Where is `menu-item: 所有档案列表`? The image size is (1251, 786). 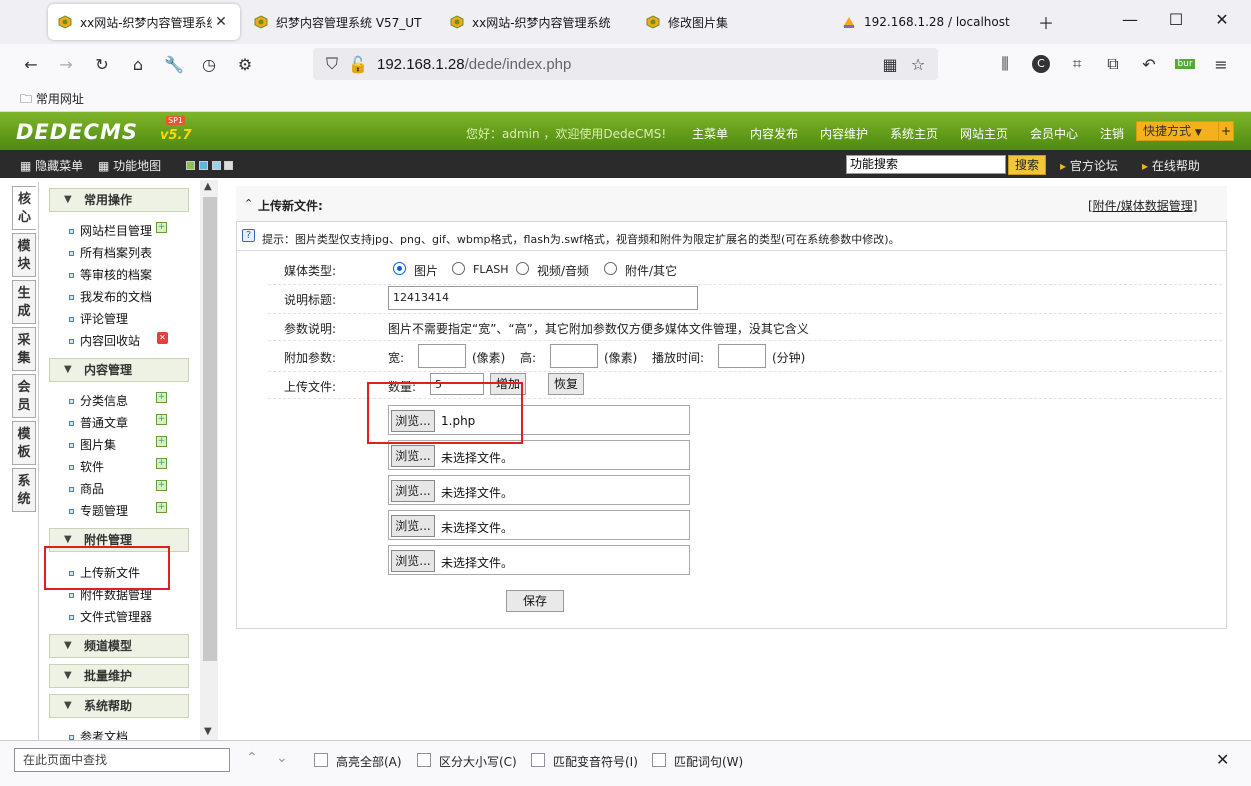 menu-item: 所有档案列表 is located at coordinates (110, 252).